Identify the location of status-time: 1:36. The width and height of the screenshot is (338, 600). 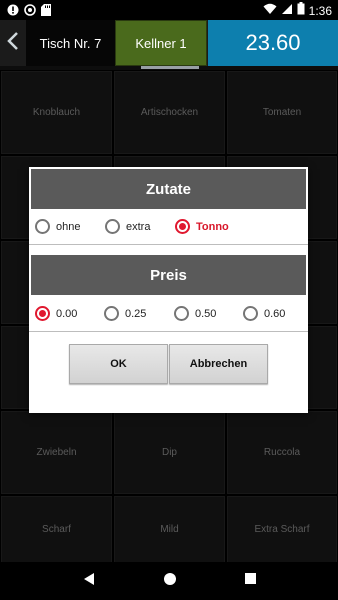
(320, 11).